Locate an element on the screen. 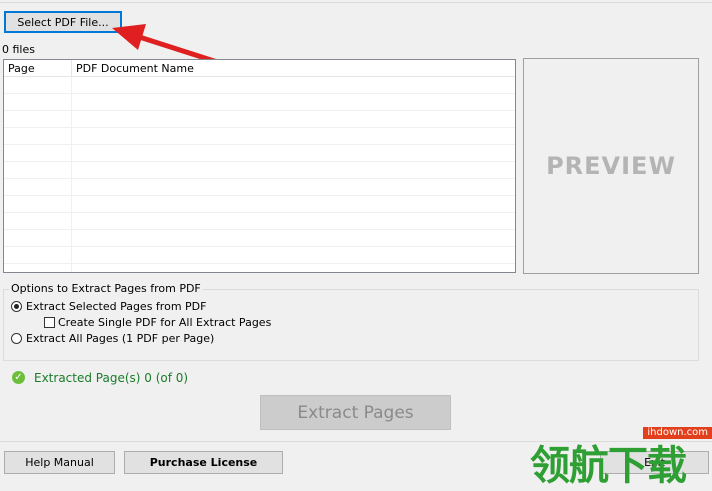  list-header: Page PDF Document Name is located at coordinates (259, 68).